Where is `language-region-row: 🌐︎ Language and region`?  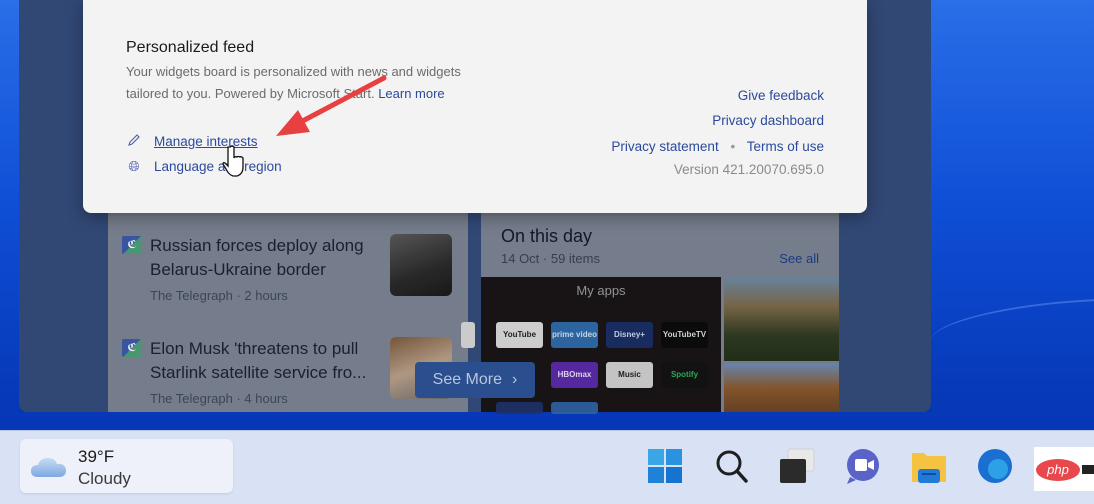 language-region-row: 🌐︎ Language and region is located at coordinates (204, 166).